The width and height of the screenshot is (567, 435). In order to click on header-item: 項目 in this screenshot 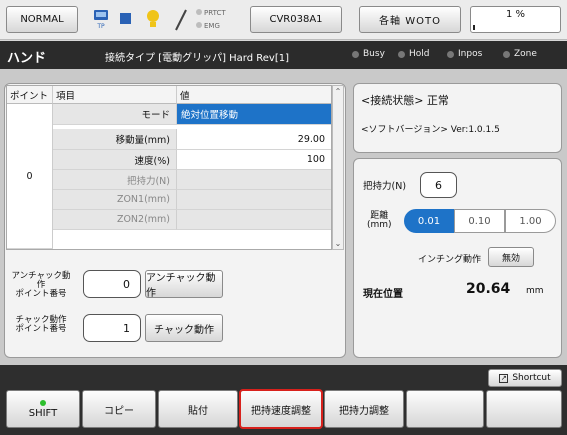, I will do `click(115, 95)`.